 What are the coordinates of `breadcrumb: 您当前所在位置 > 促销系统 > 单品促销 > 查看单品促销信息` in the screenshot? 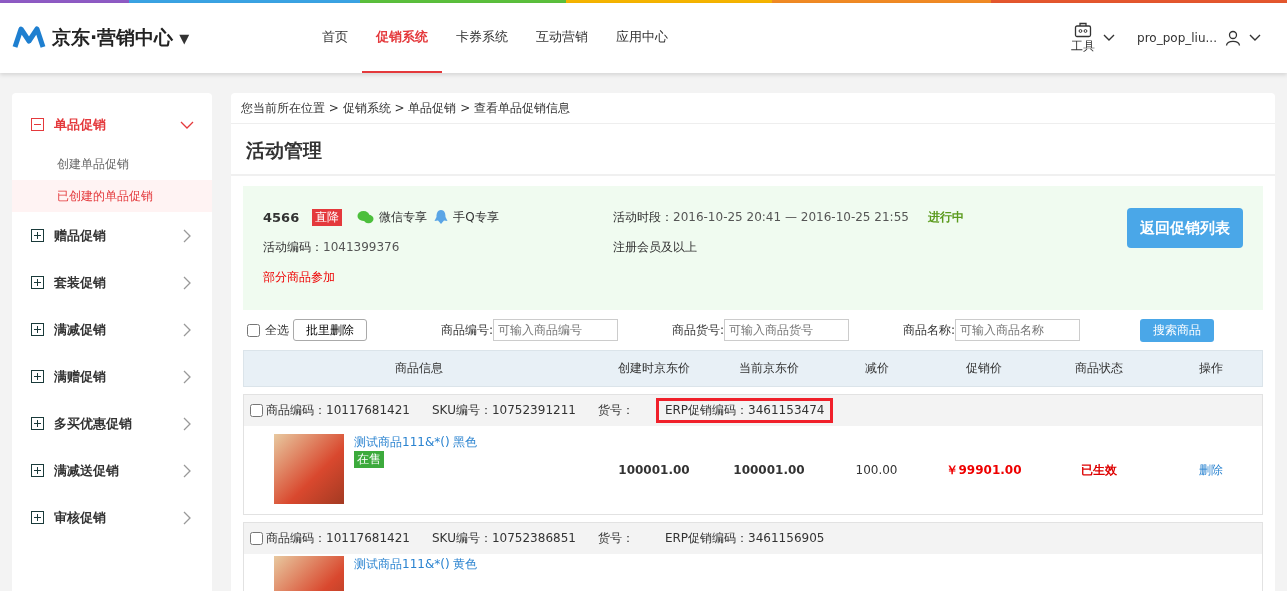 It's located at (753, 108).